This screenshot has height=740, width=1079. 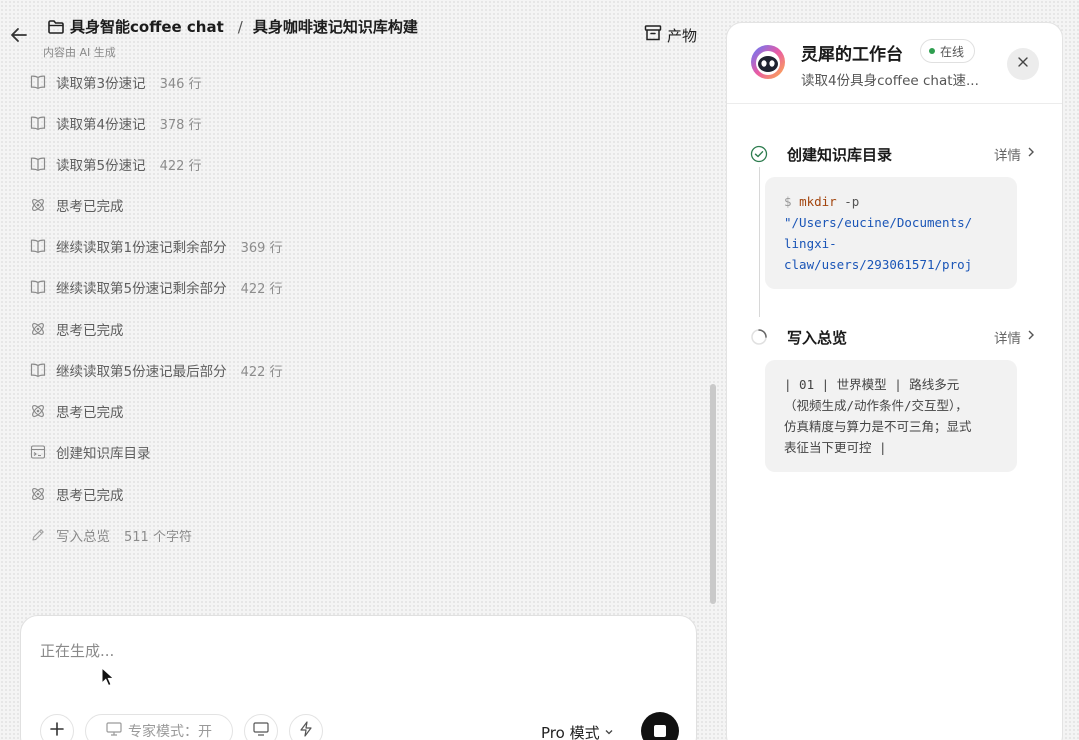 What do you see at coordinates (878, 264) in the screenshot?
I see `code-path-line: claw/users/293061571/proj` at bounding box center [878, 264].